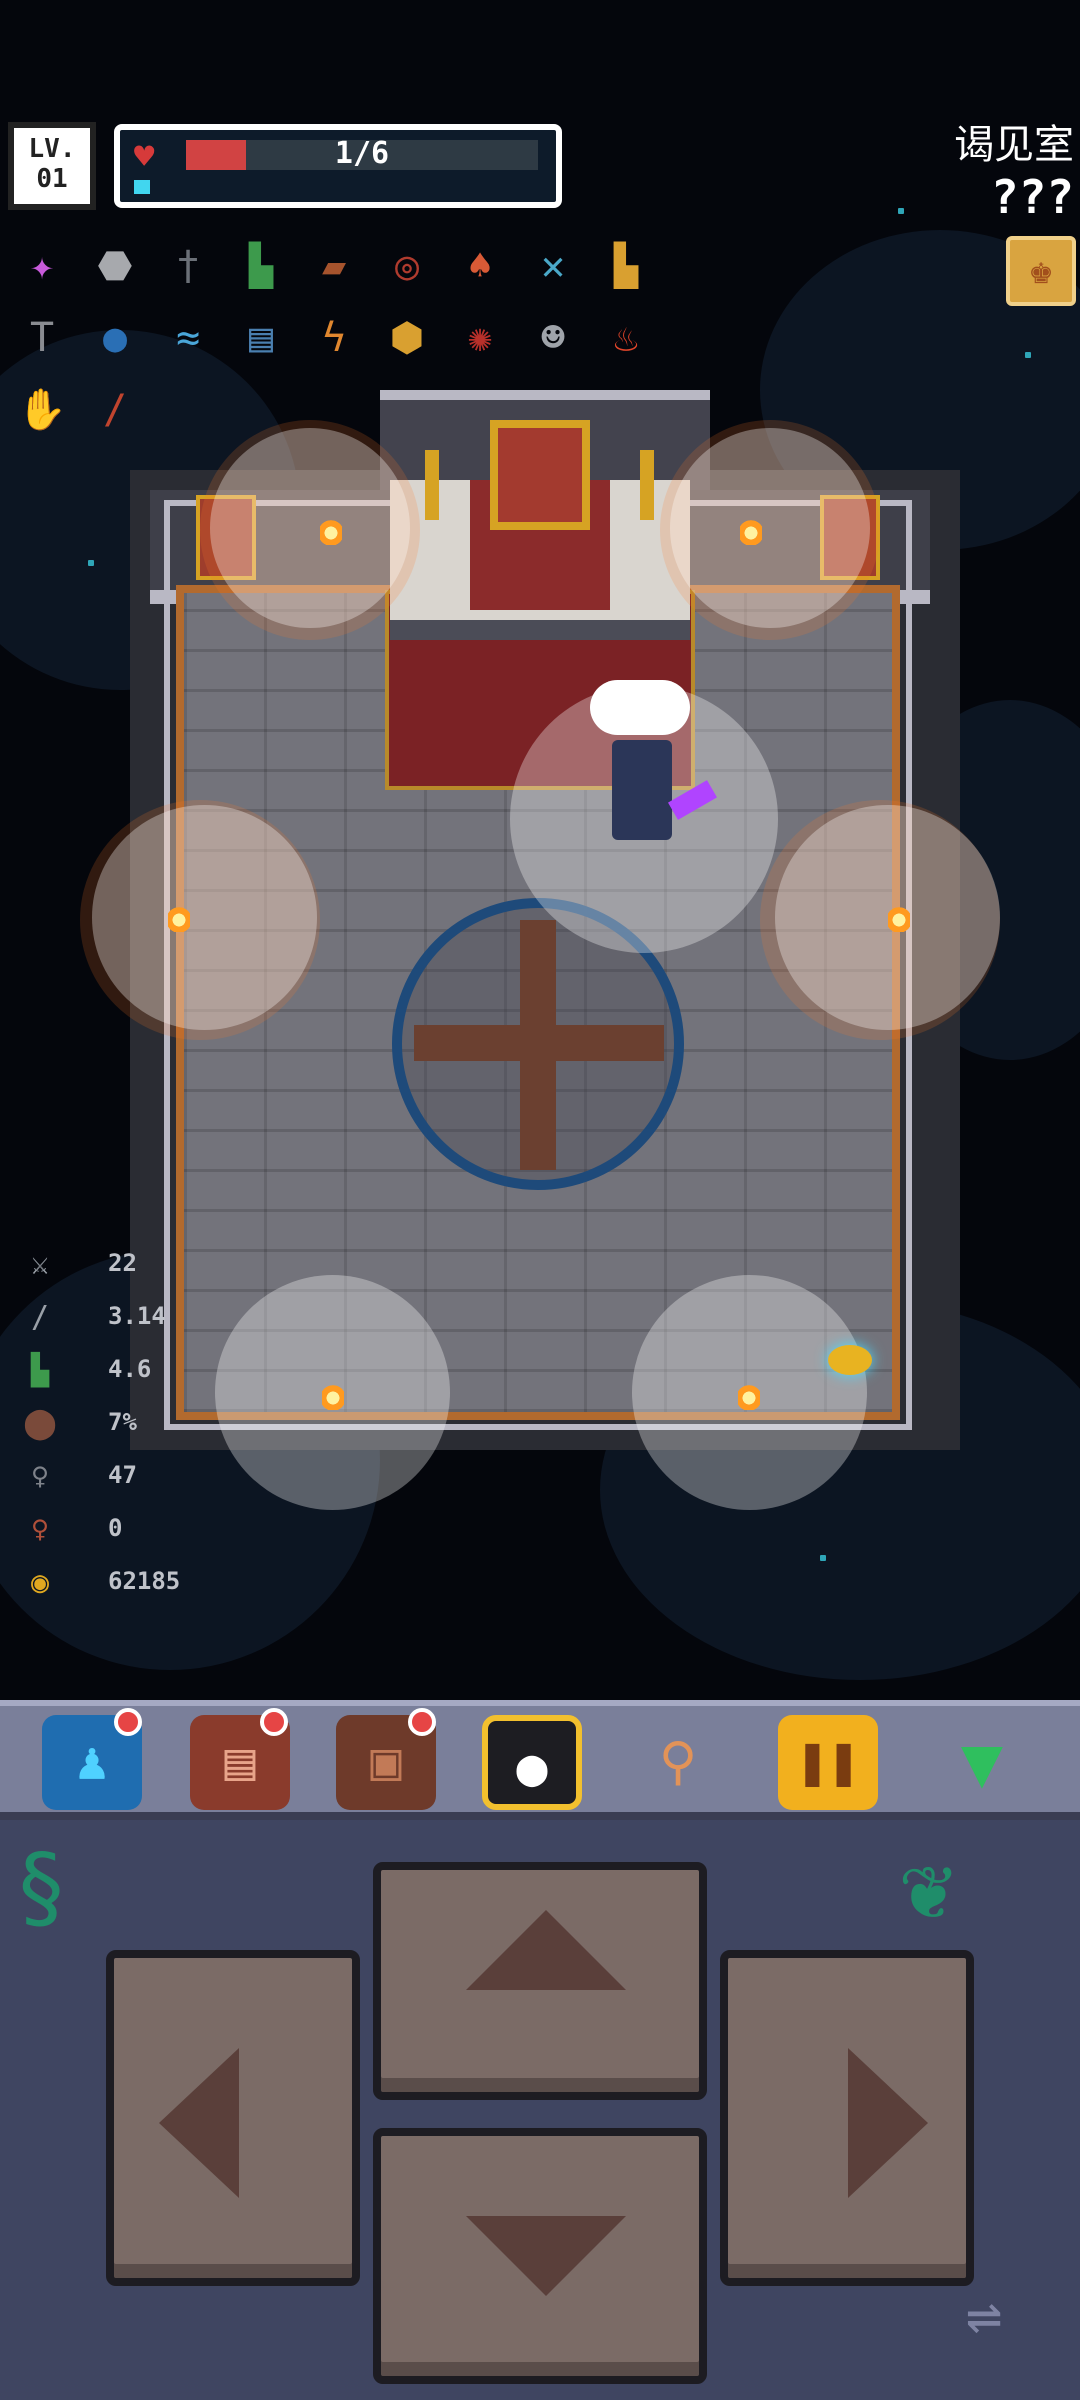  I want to click on lightning-icon: ϟ, so click(334, 338).